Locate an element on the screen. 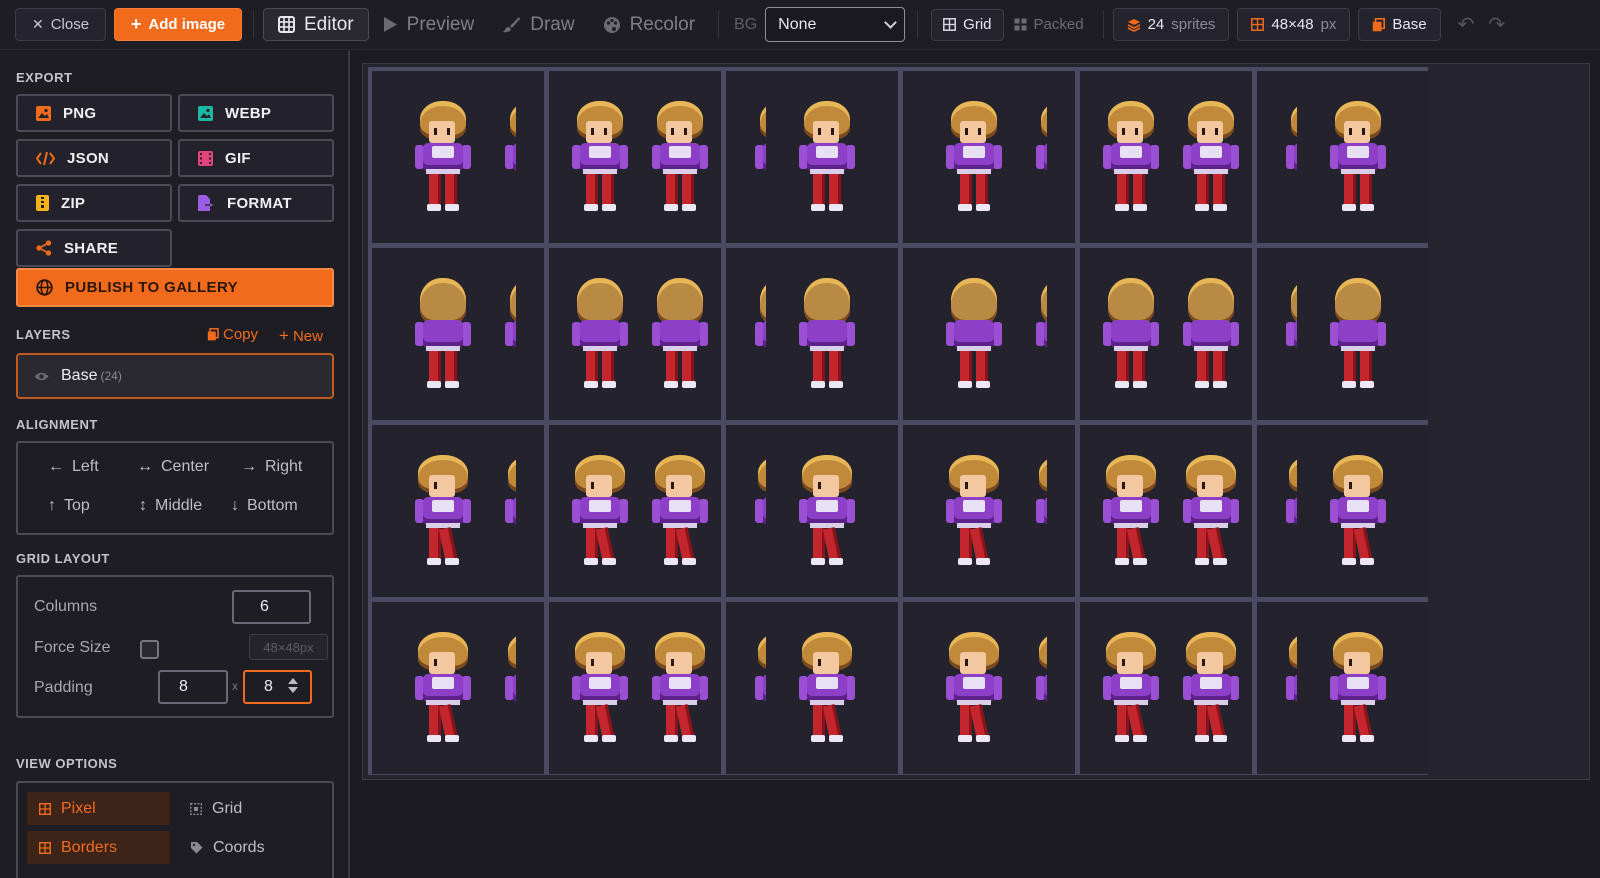 The width and height of the screenshot is (1600, 878). export-zip-button: ZIP is located at coordinates (94, 203).